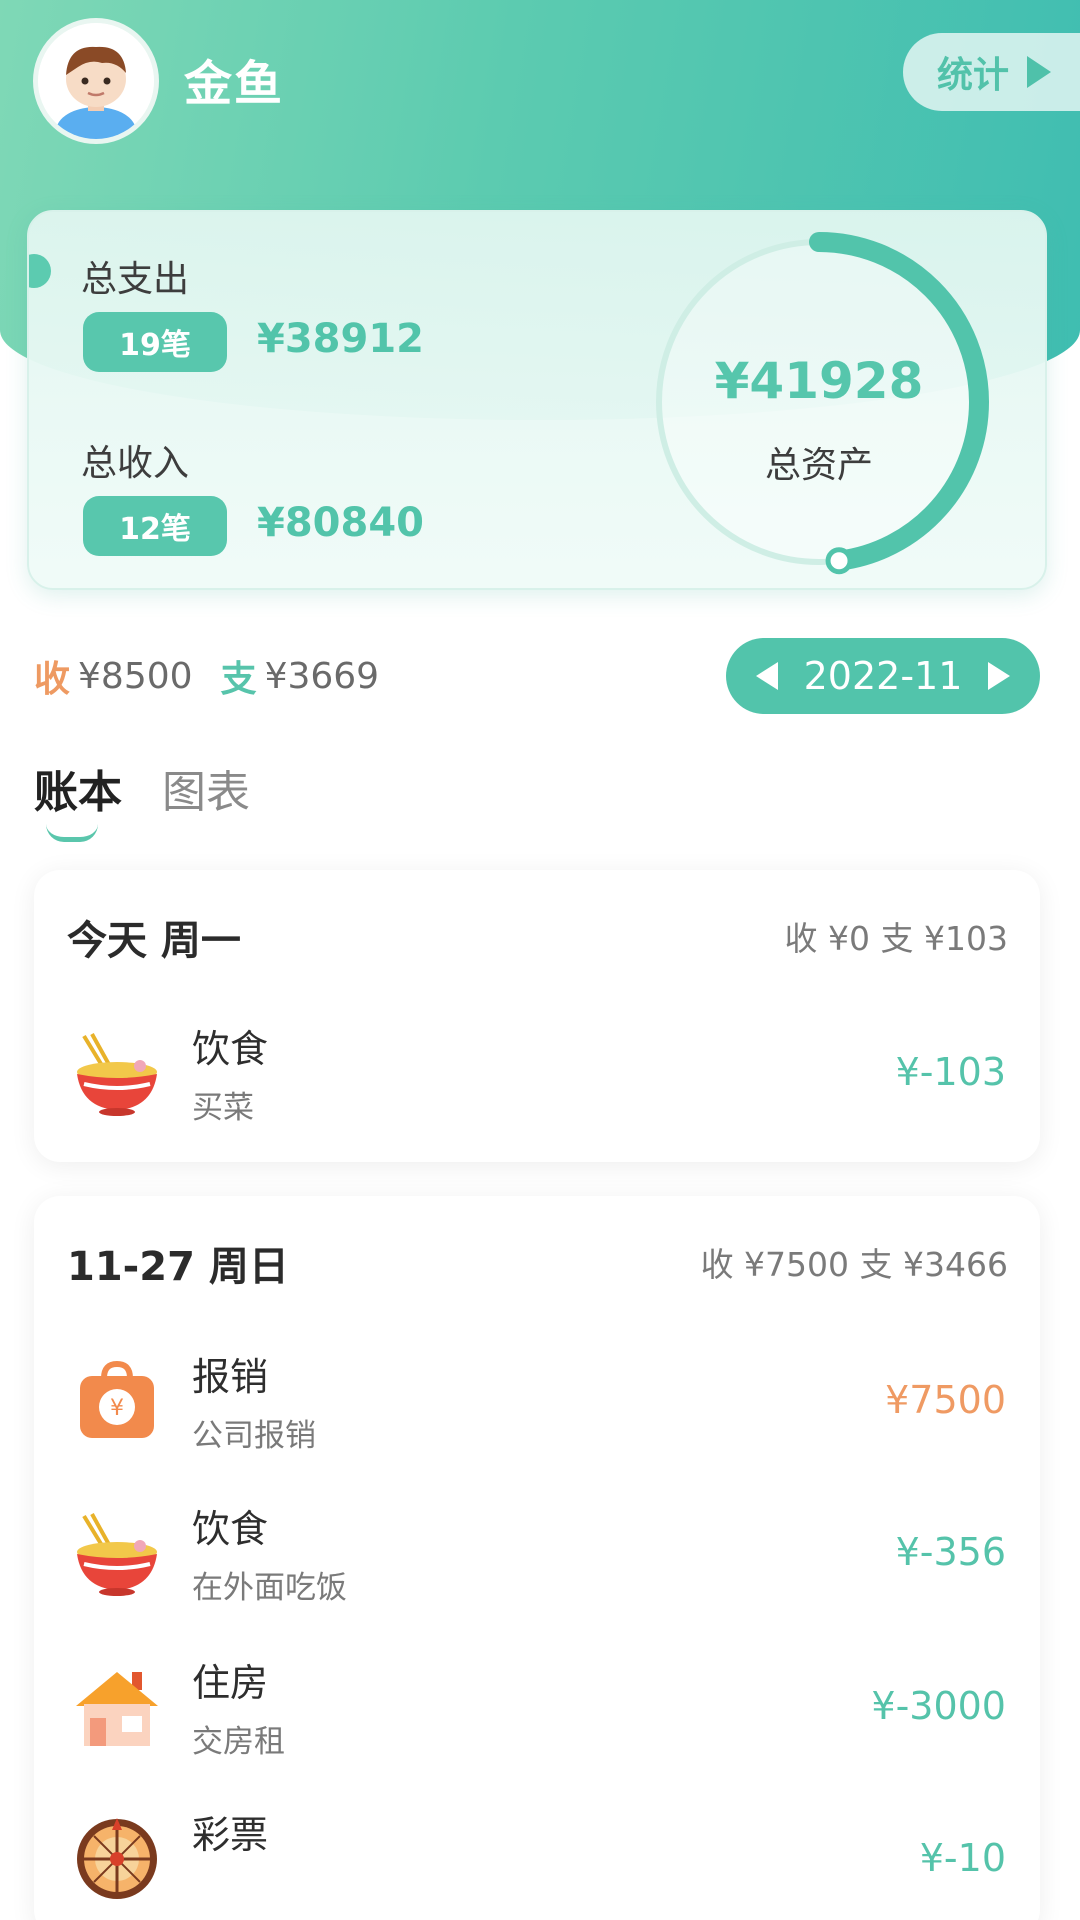 The width and height of the screenshot is (1080, 1920). Describe the element at coordinates (155, 342) in the screenshot. I see `expense-count-badge: 19笔` at that location.